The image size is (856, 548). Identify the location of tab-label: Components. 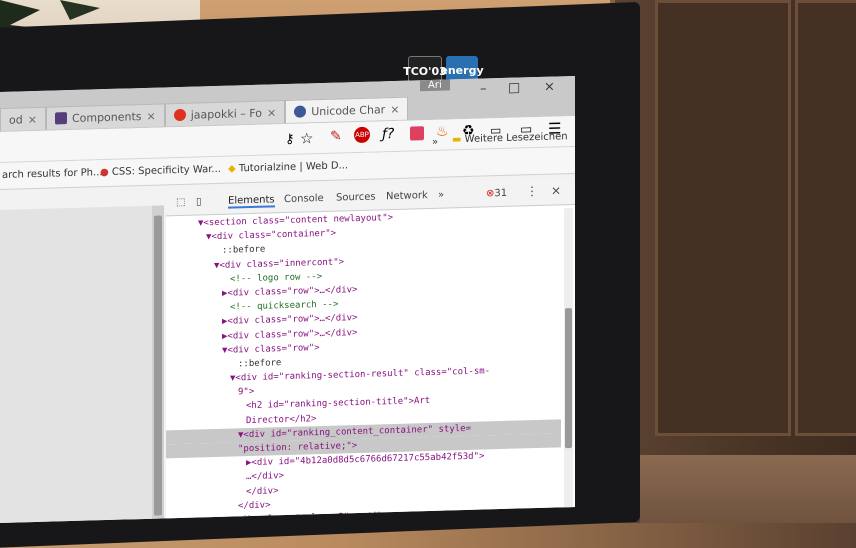
(106, 117).